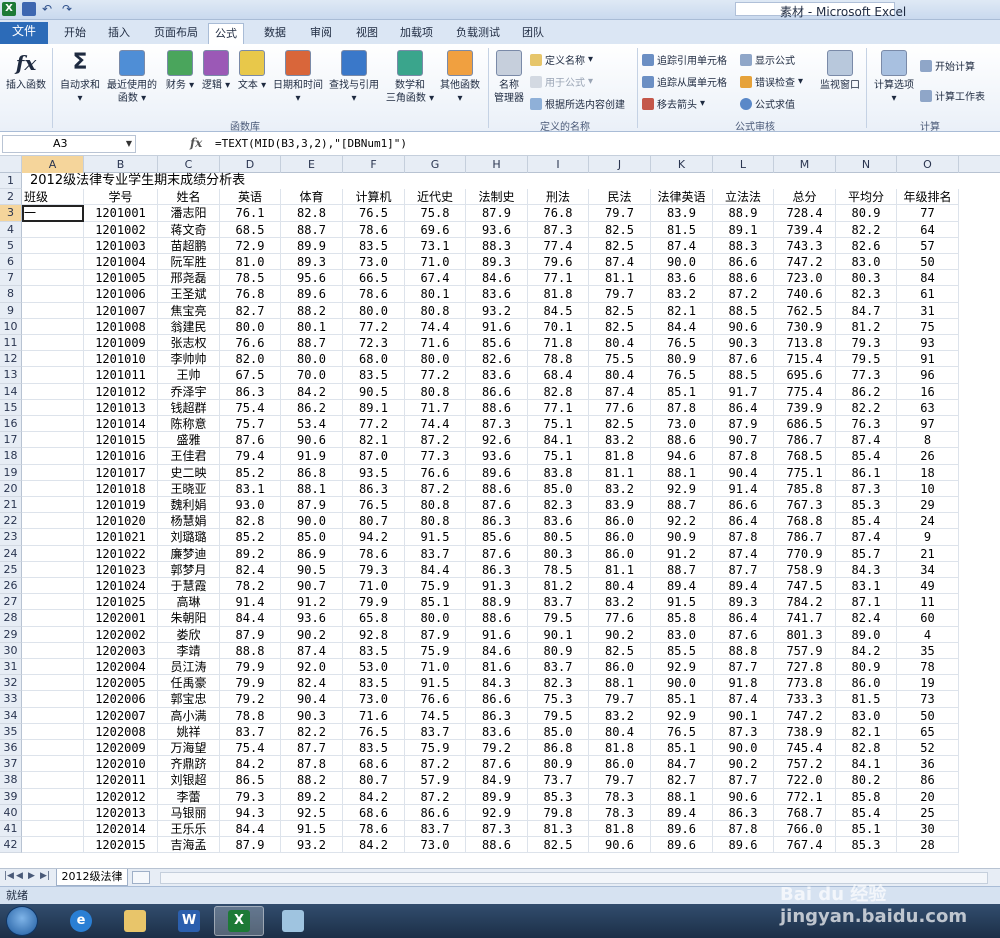 The width and height of the screenshot is (1000, 938). What do you see at coordinates (121, 845) in the screenshot?
I see `cell: 1202015` at bounding box center [121, 845].